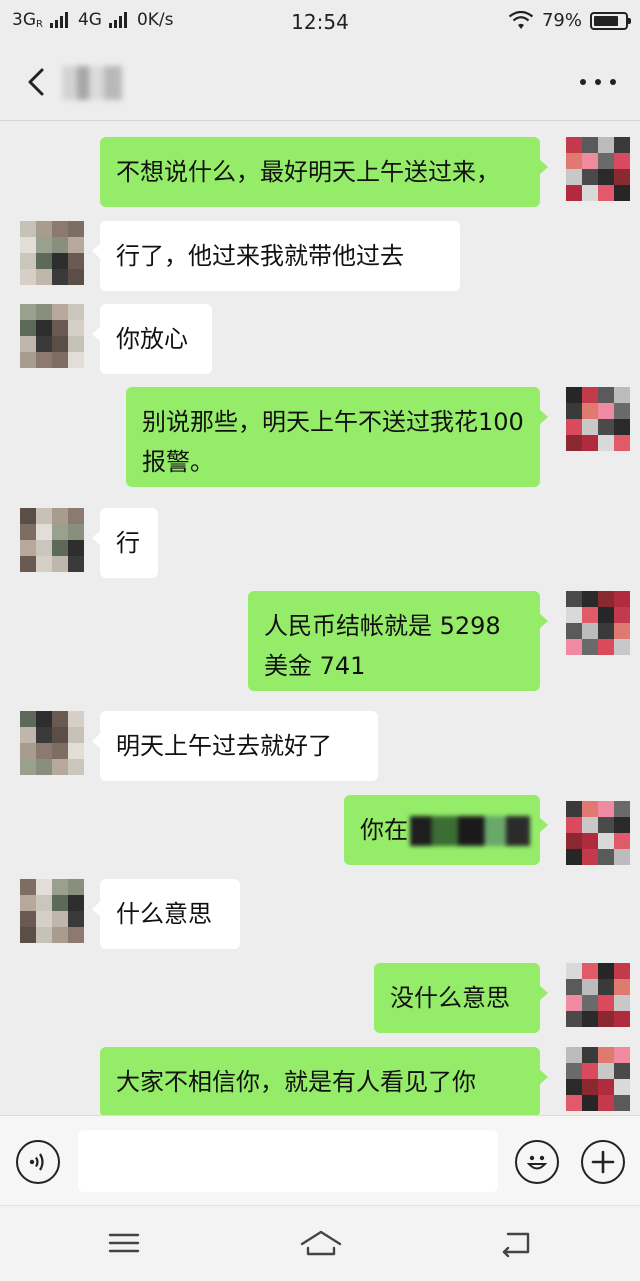  I want to click on emoji-icon, so click(537, 1162).